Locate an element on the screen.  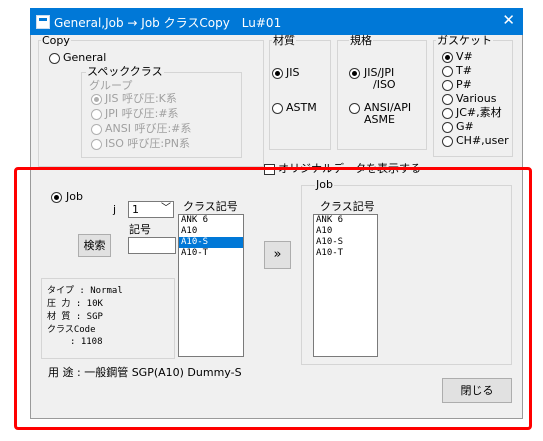
title-bar: General,Job → Job クラスCopy Lu#01 ✕ is located at coordinates (276, 21).